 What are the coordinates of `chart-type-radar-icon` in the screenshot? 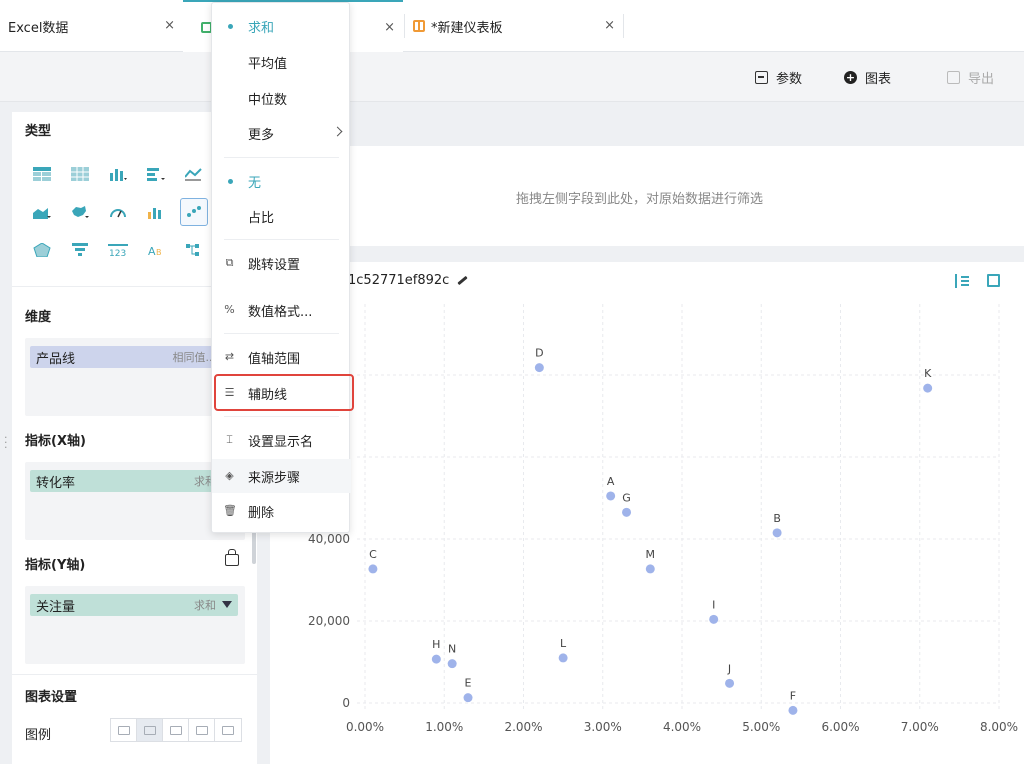 It's located at (42, 250).